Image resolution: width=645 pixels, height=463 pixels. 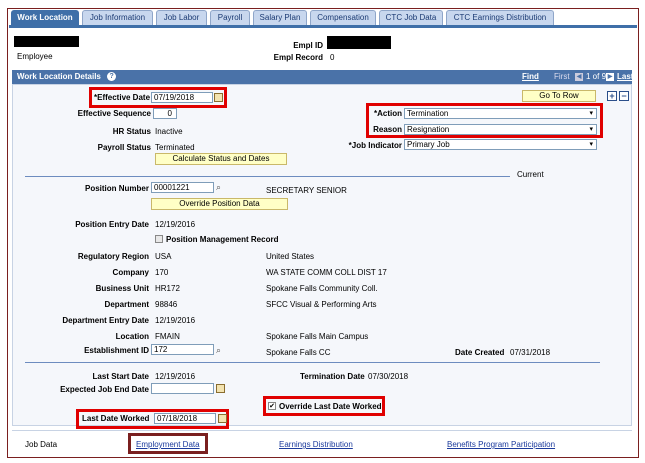 I want to click on employee-label: Employee, so click(x=35, y=56).